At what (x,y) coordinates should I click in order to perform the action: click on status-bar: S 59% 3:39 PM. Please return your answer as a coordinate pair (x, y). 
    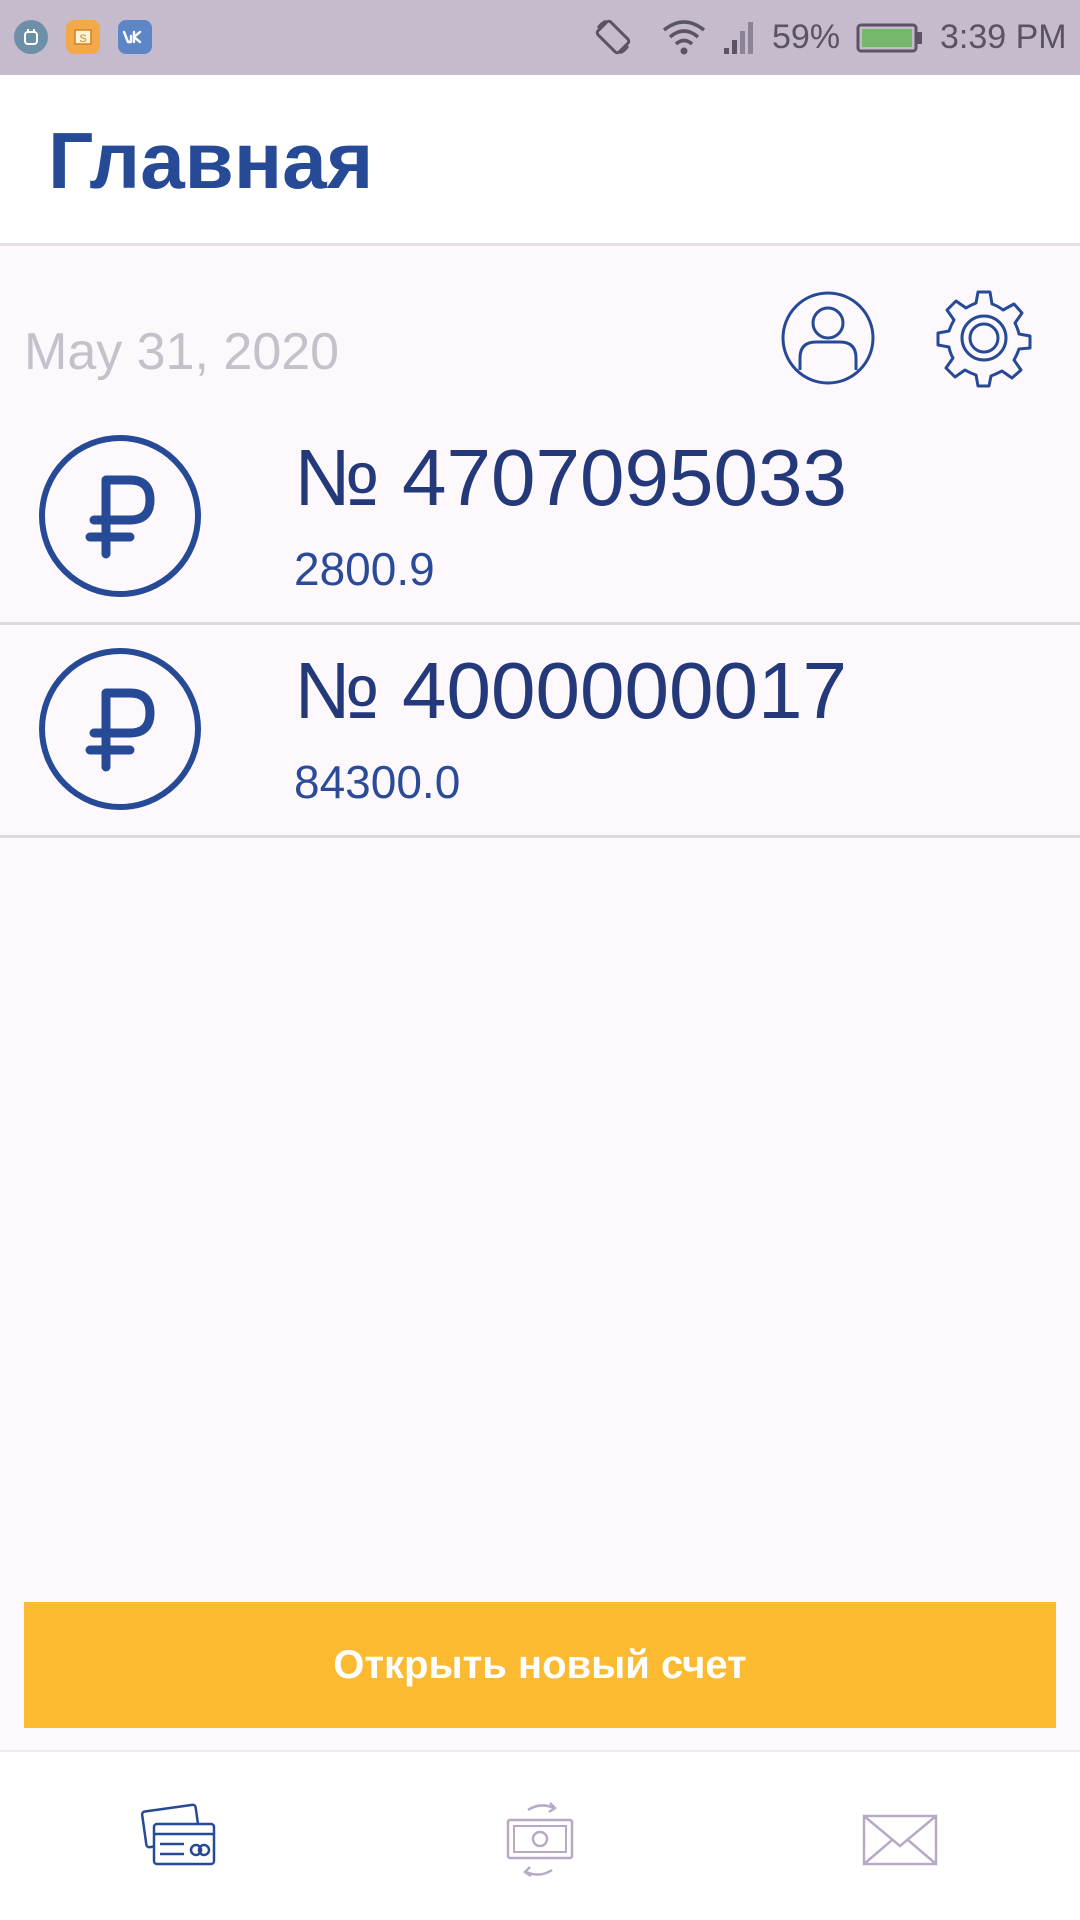
    Looking at the image, I should click on (540, 37).